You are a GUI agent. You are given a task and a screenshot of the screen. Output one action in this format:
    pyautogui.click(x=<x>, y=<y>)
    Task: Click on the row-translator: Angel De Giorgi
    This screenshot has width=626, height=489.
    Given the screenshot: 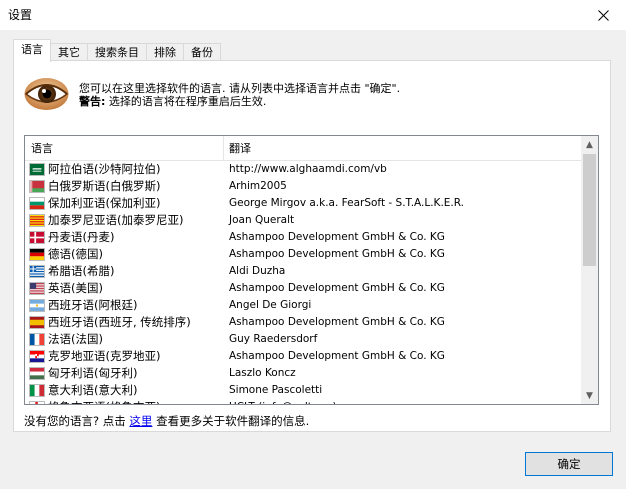 What is the action you would take?
    pyautogui.click(x=270, y=305)
    